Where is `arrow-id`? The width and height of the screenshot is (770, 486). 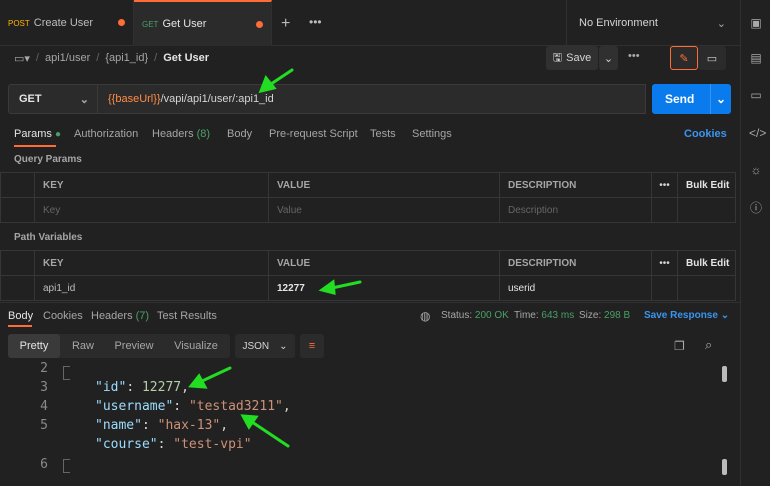 arrow-id is located at coordinates (215, 375).